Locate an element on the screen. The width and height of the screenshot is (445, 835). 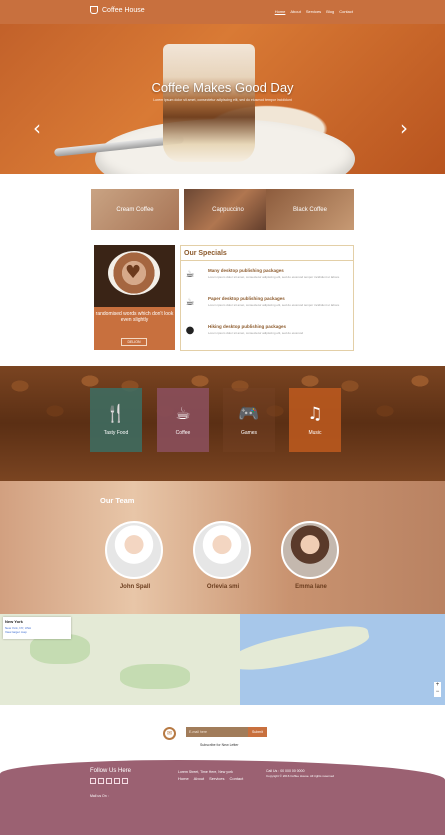
promo-button: DELION is located at coordinates (134, 342).